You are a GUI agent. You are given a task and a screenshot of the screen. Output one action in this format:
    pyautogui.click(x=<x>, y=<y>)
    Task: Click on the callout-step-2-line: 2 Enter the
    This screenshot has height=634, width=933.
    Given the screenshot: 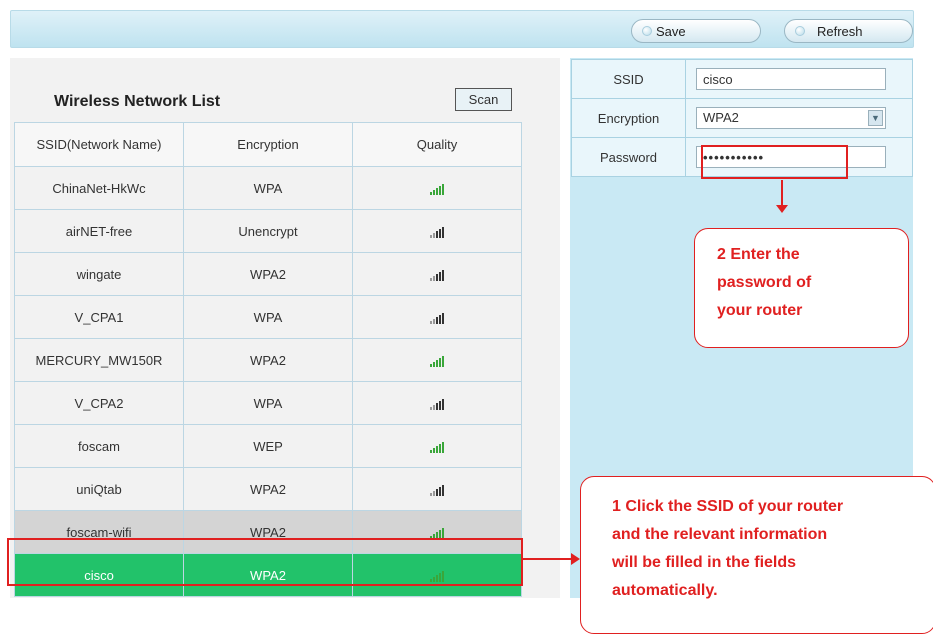 What is the action you would take?
    pyautogui.click(x=758, y=254)
    